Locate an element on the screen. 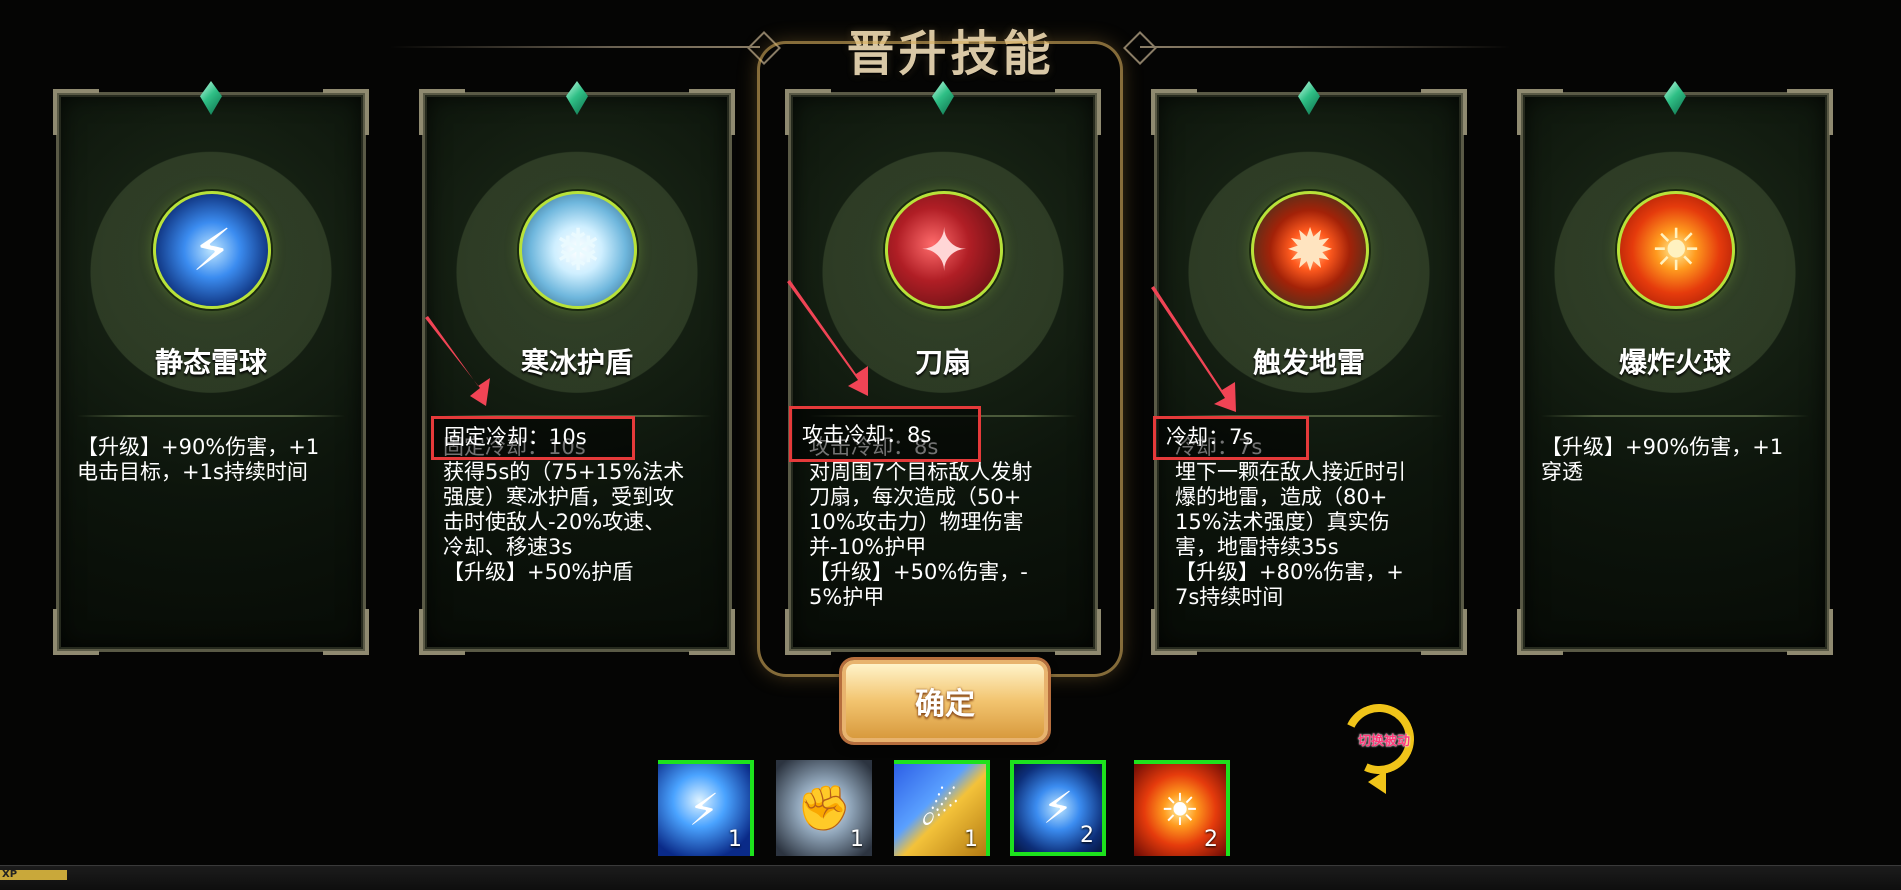 The height and width of the screenshot is (890, 1901). ice-fist-icon: ✊ is located at coordinates (824, 808).